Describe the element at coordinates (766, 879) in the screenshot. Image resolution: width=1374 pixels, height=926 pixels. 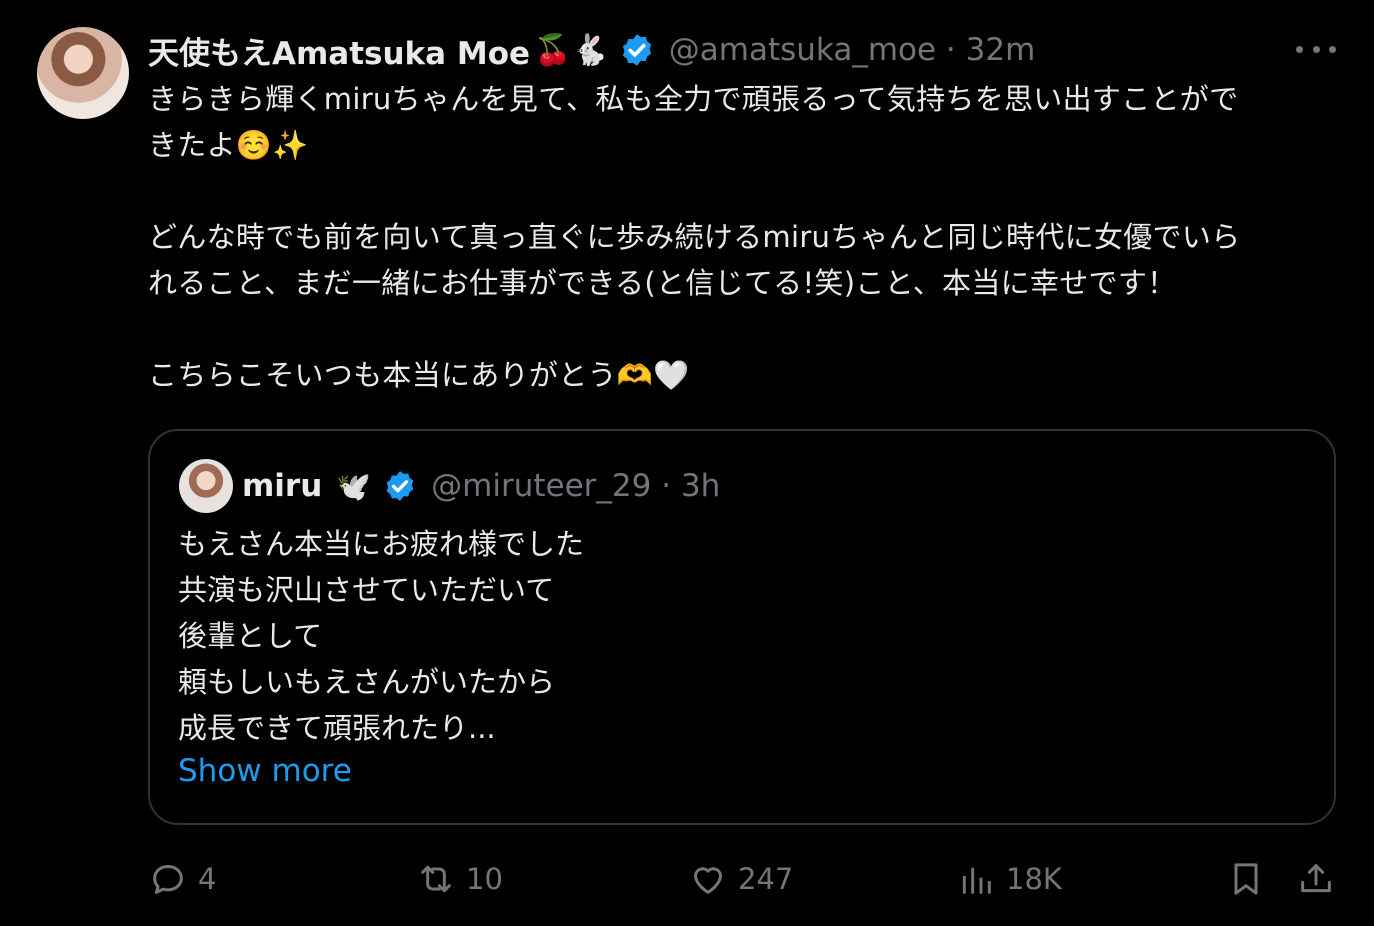
I see `like-count: 247` at that location.